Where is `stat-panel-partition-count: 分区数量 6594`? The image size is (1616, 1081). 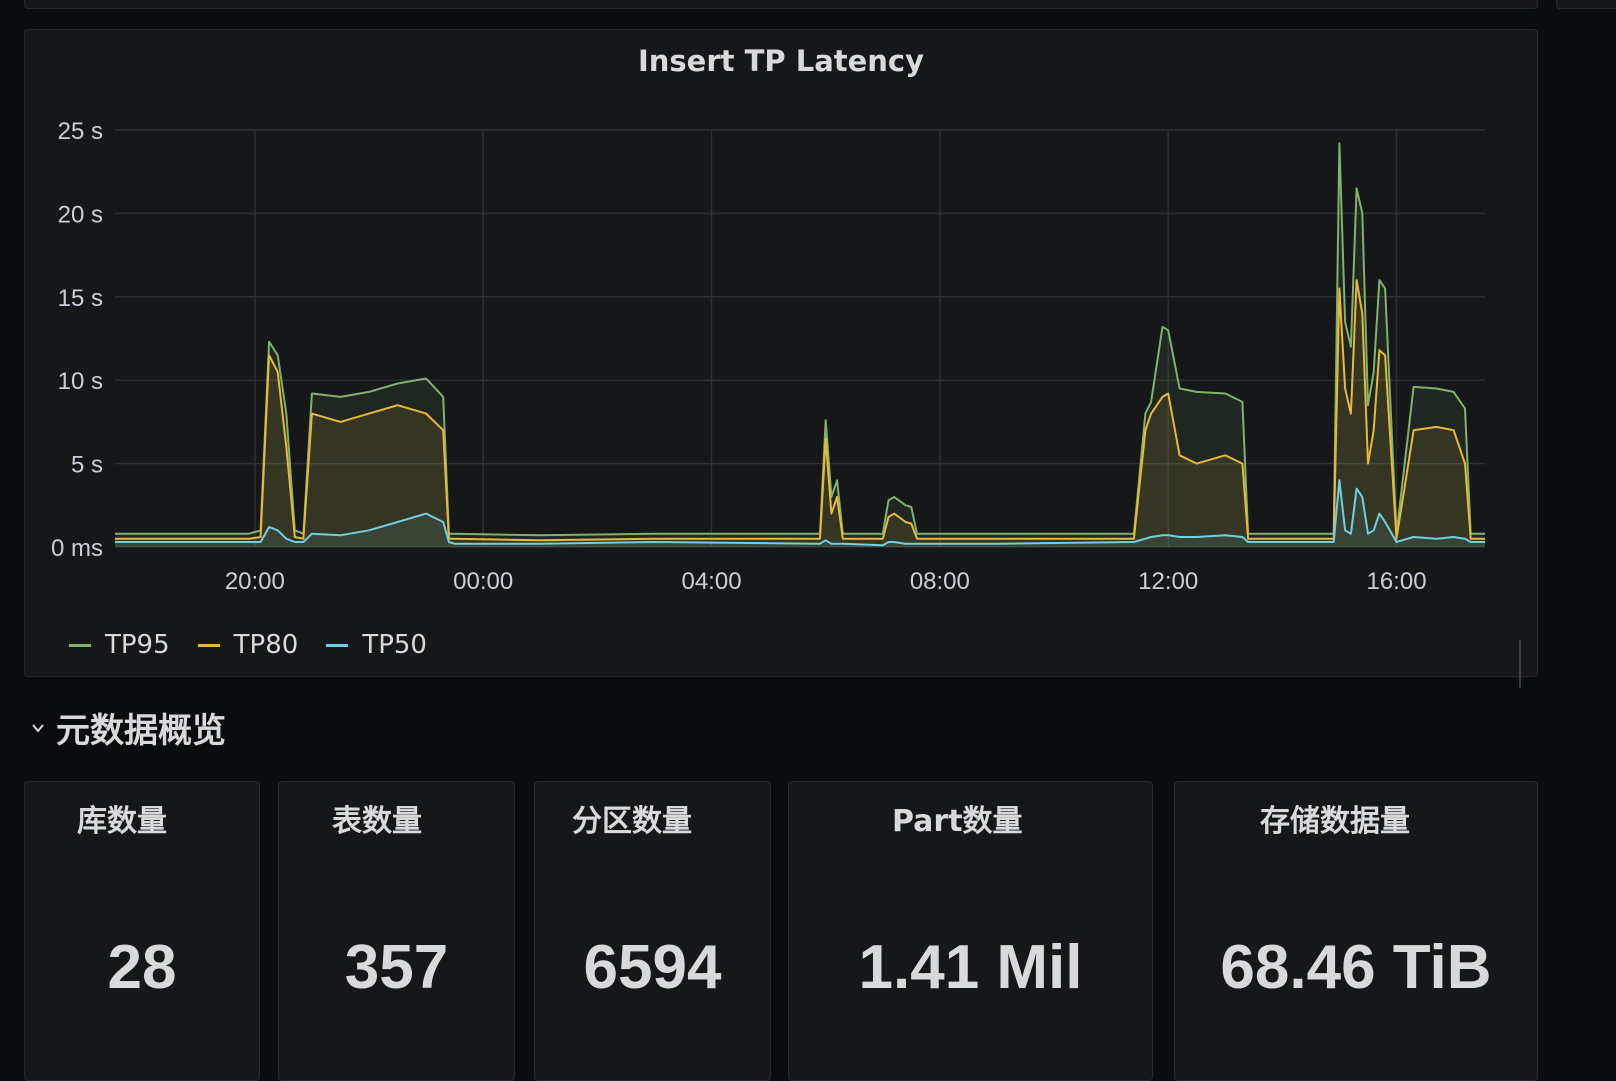 stat-panel-partition-count: 分区数量 6594 is located at coordinates (652, 931).